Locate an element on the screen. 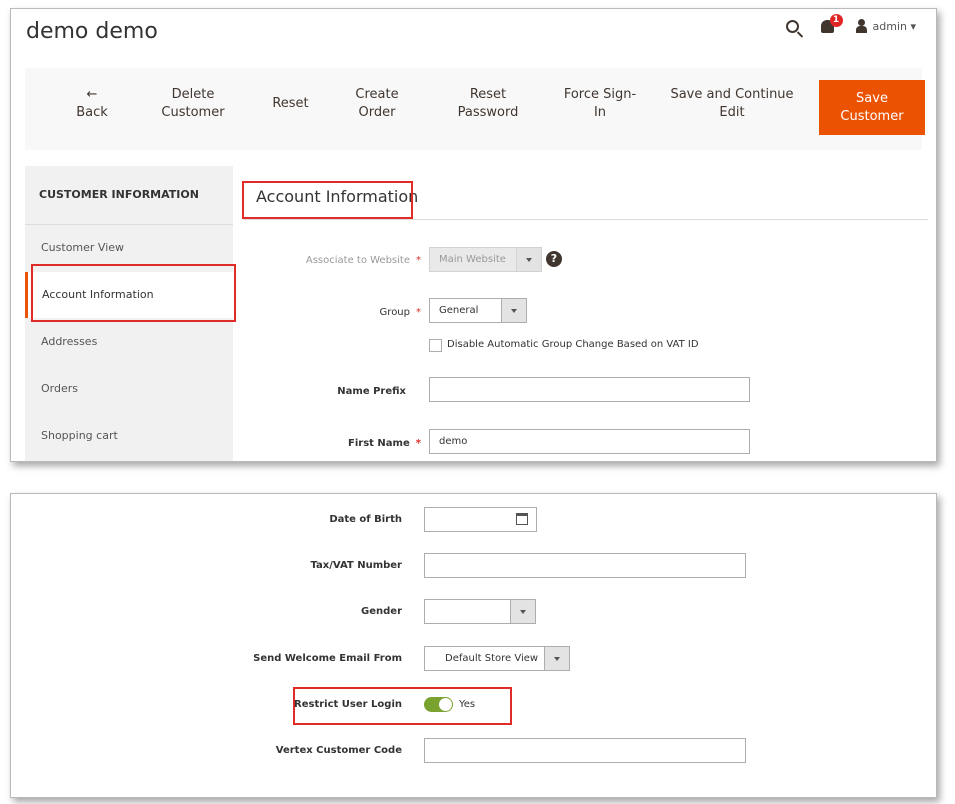  section-title: Account Information is located at coordinates (337, 196).